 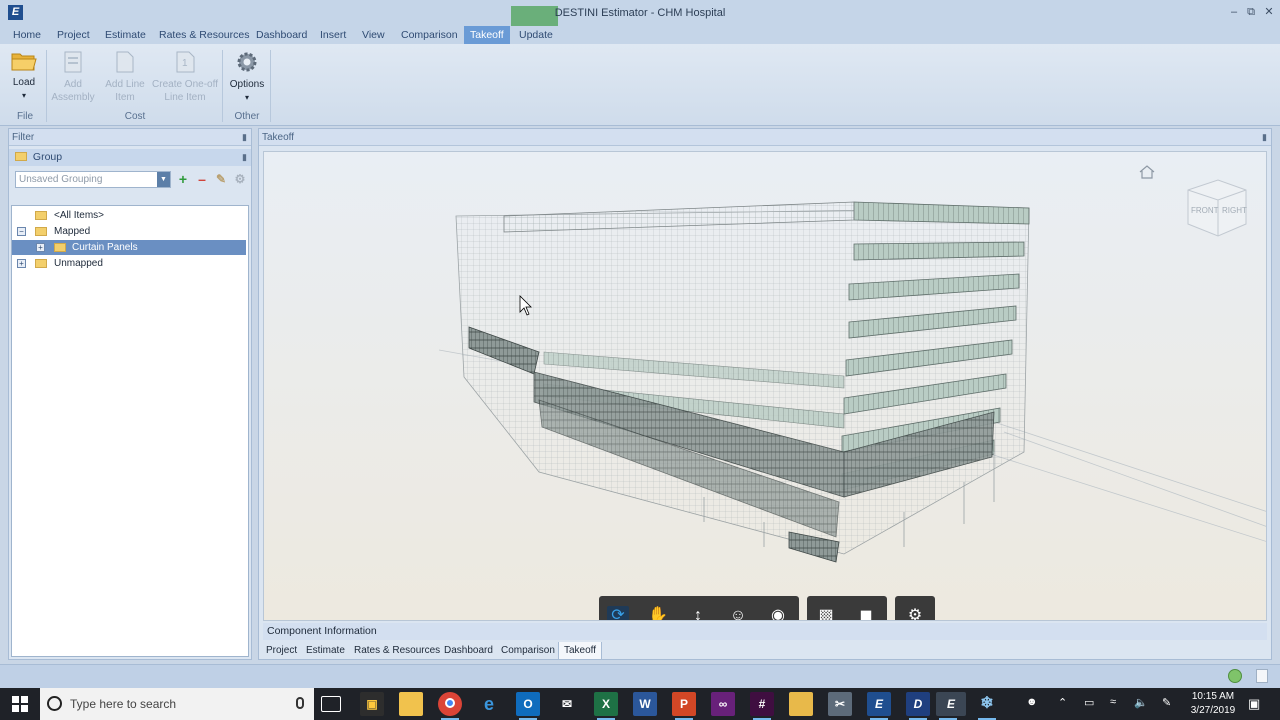 I want to click on settings-icon: ⚙, so click(x=240, y=179).